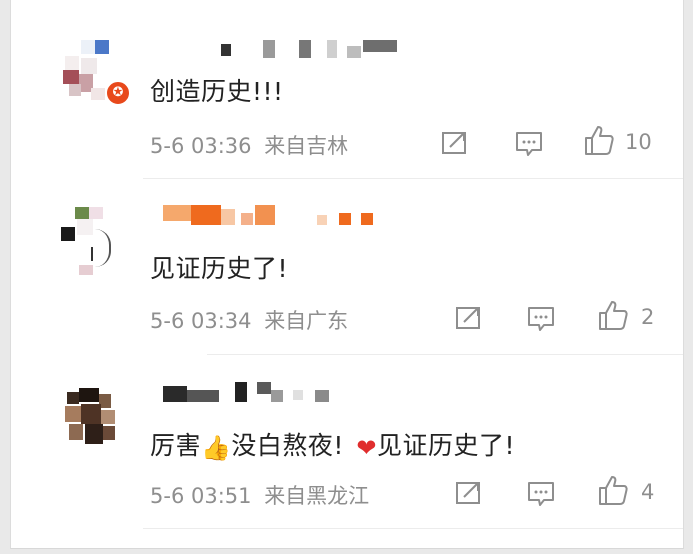 This screenshot has height=554, width=693. What do you see at coordinates (446, 445) in the screenshot?
I see `comment-text-part: 见证历史了!` at bounding box center [446, 445].